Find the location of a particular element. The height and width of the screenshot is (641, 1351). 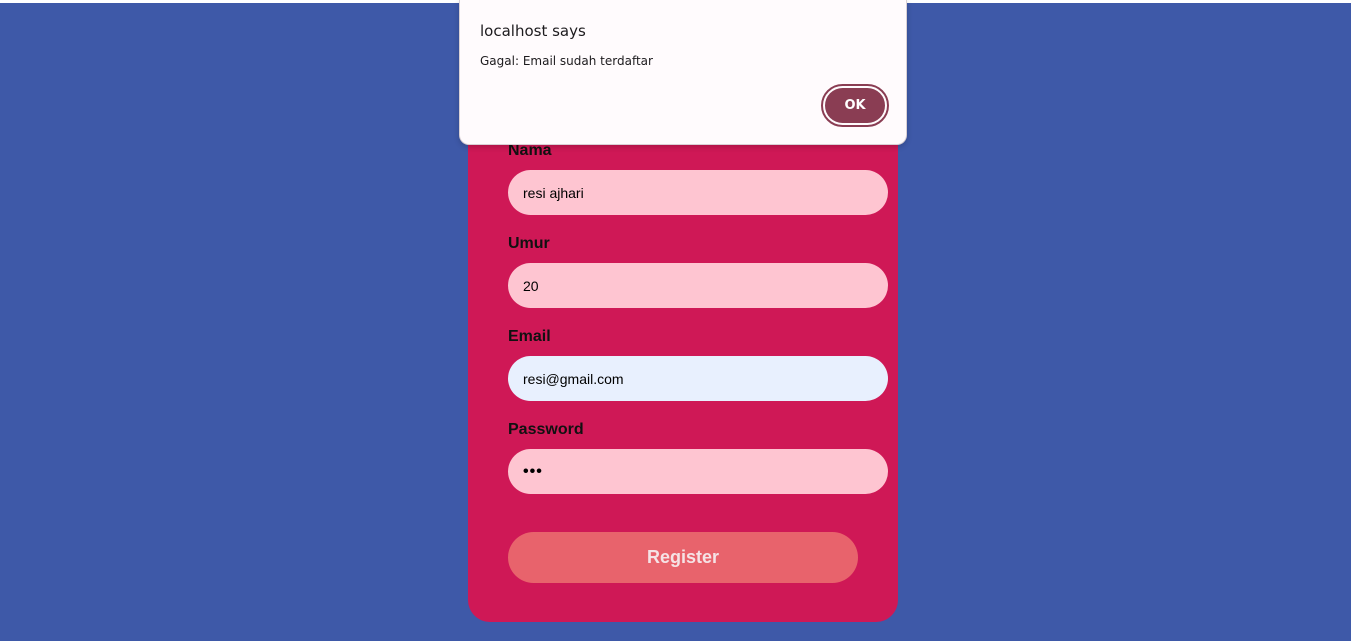

ok-button-label: OK is located at coordinates (855, 105).